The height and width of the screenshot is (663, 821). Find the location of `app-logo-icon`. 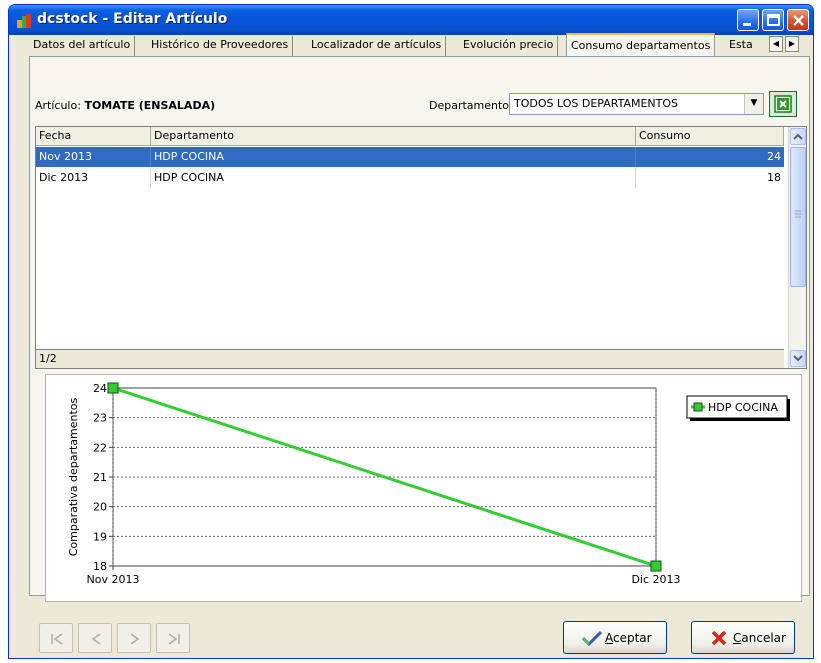

app-logo-icon is located at coordinates (24, 21).